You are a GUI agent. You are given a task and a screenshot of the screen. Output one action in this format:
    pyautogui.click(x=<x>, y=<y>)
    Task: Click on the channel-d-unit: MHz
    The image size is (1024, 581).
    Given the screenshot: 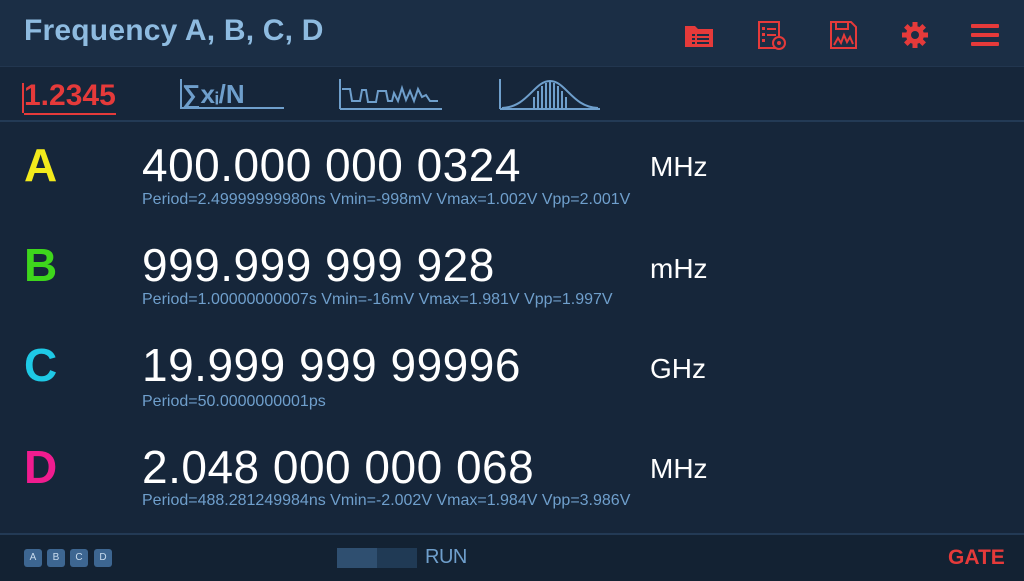 What is the action you would take?
    pyautogui.click(x=679, y=468)
    